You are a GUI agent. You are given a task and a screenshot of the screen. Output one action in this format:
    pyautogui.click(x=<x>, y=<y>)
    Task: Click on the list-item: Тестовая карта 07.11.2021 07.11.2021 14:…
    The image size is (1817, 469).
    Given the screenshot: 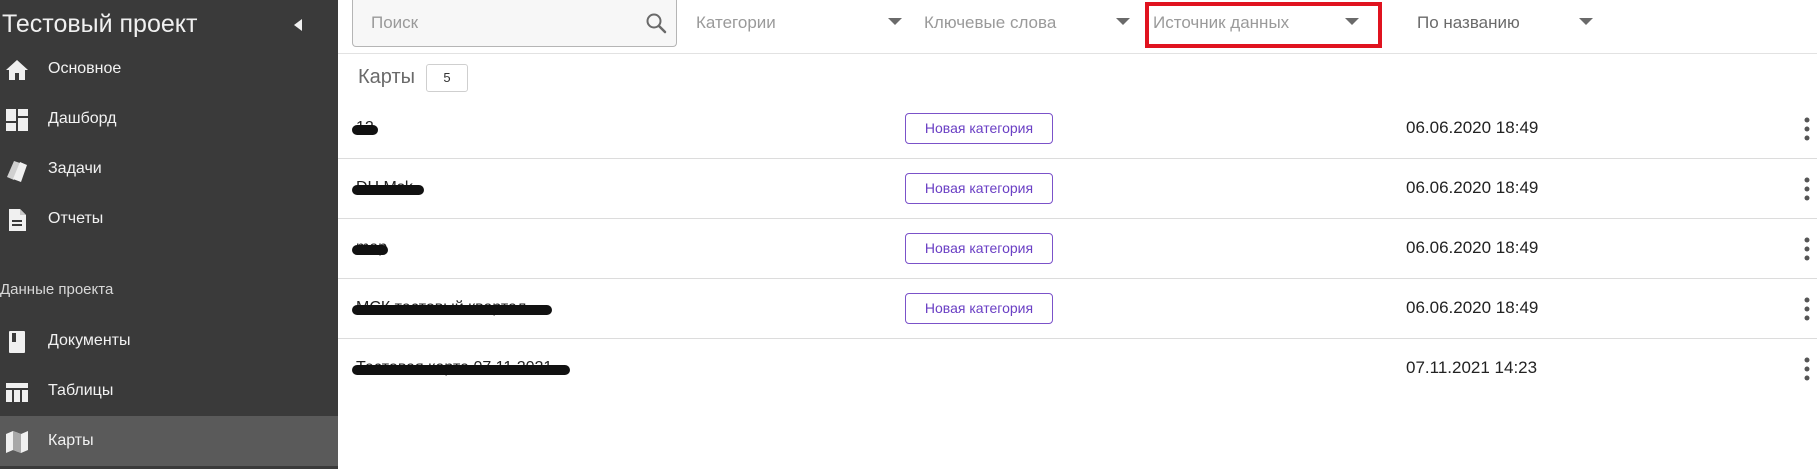 What is the action you would take?
    pyautogui.click(x=1077, y=369)
    